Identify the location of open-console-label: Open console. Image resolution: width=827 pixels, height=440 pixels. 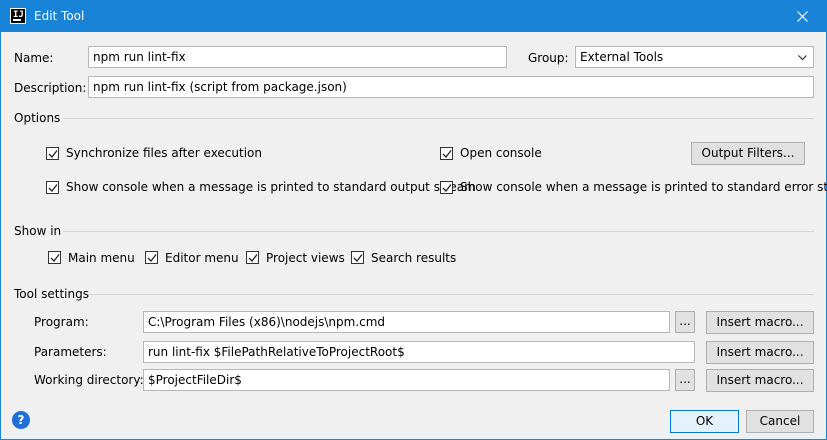
(501, 153).